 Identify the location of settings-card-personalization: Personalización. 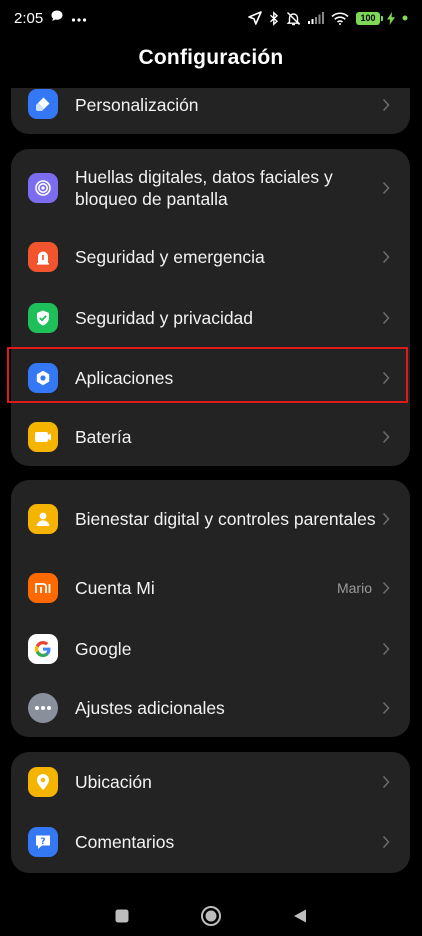
(210, 111).